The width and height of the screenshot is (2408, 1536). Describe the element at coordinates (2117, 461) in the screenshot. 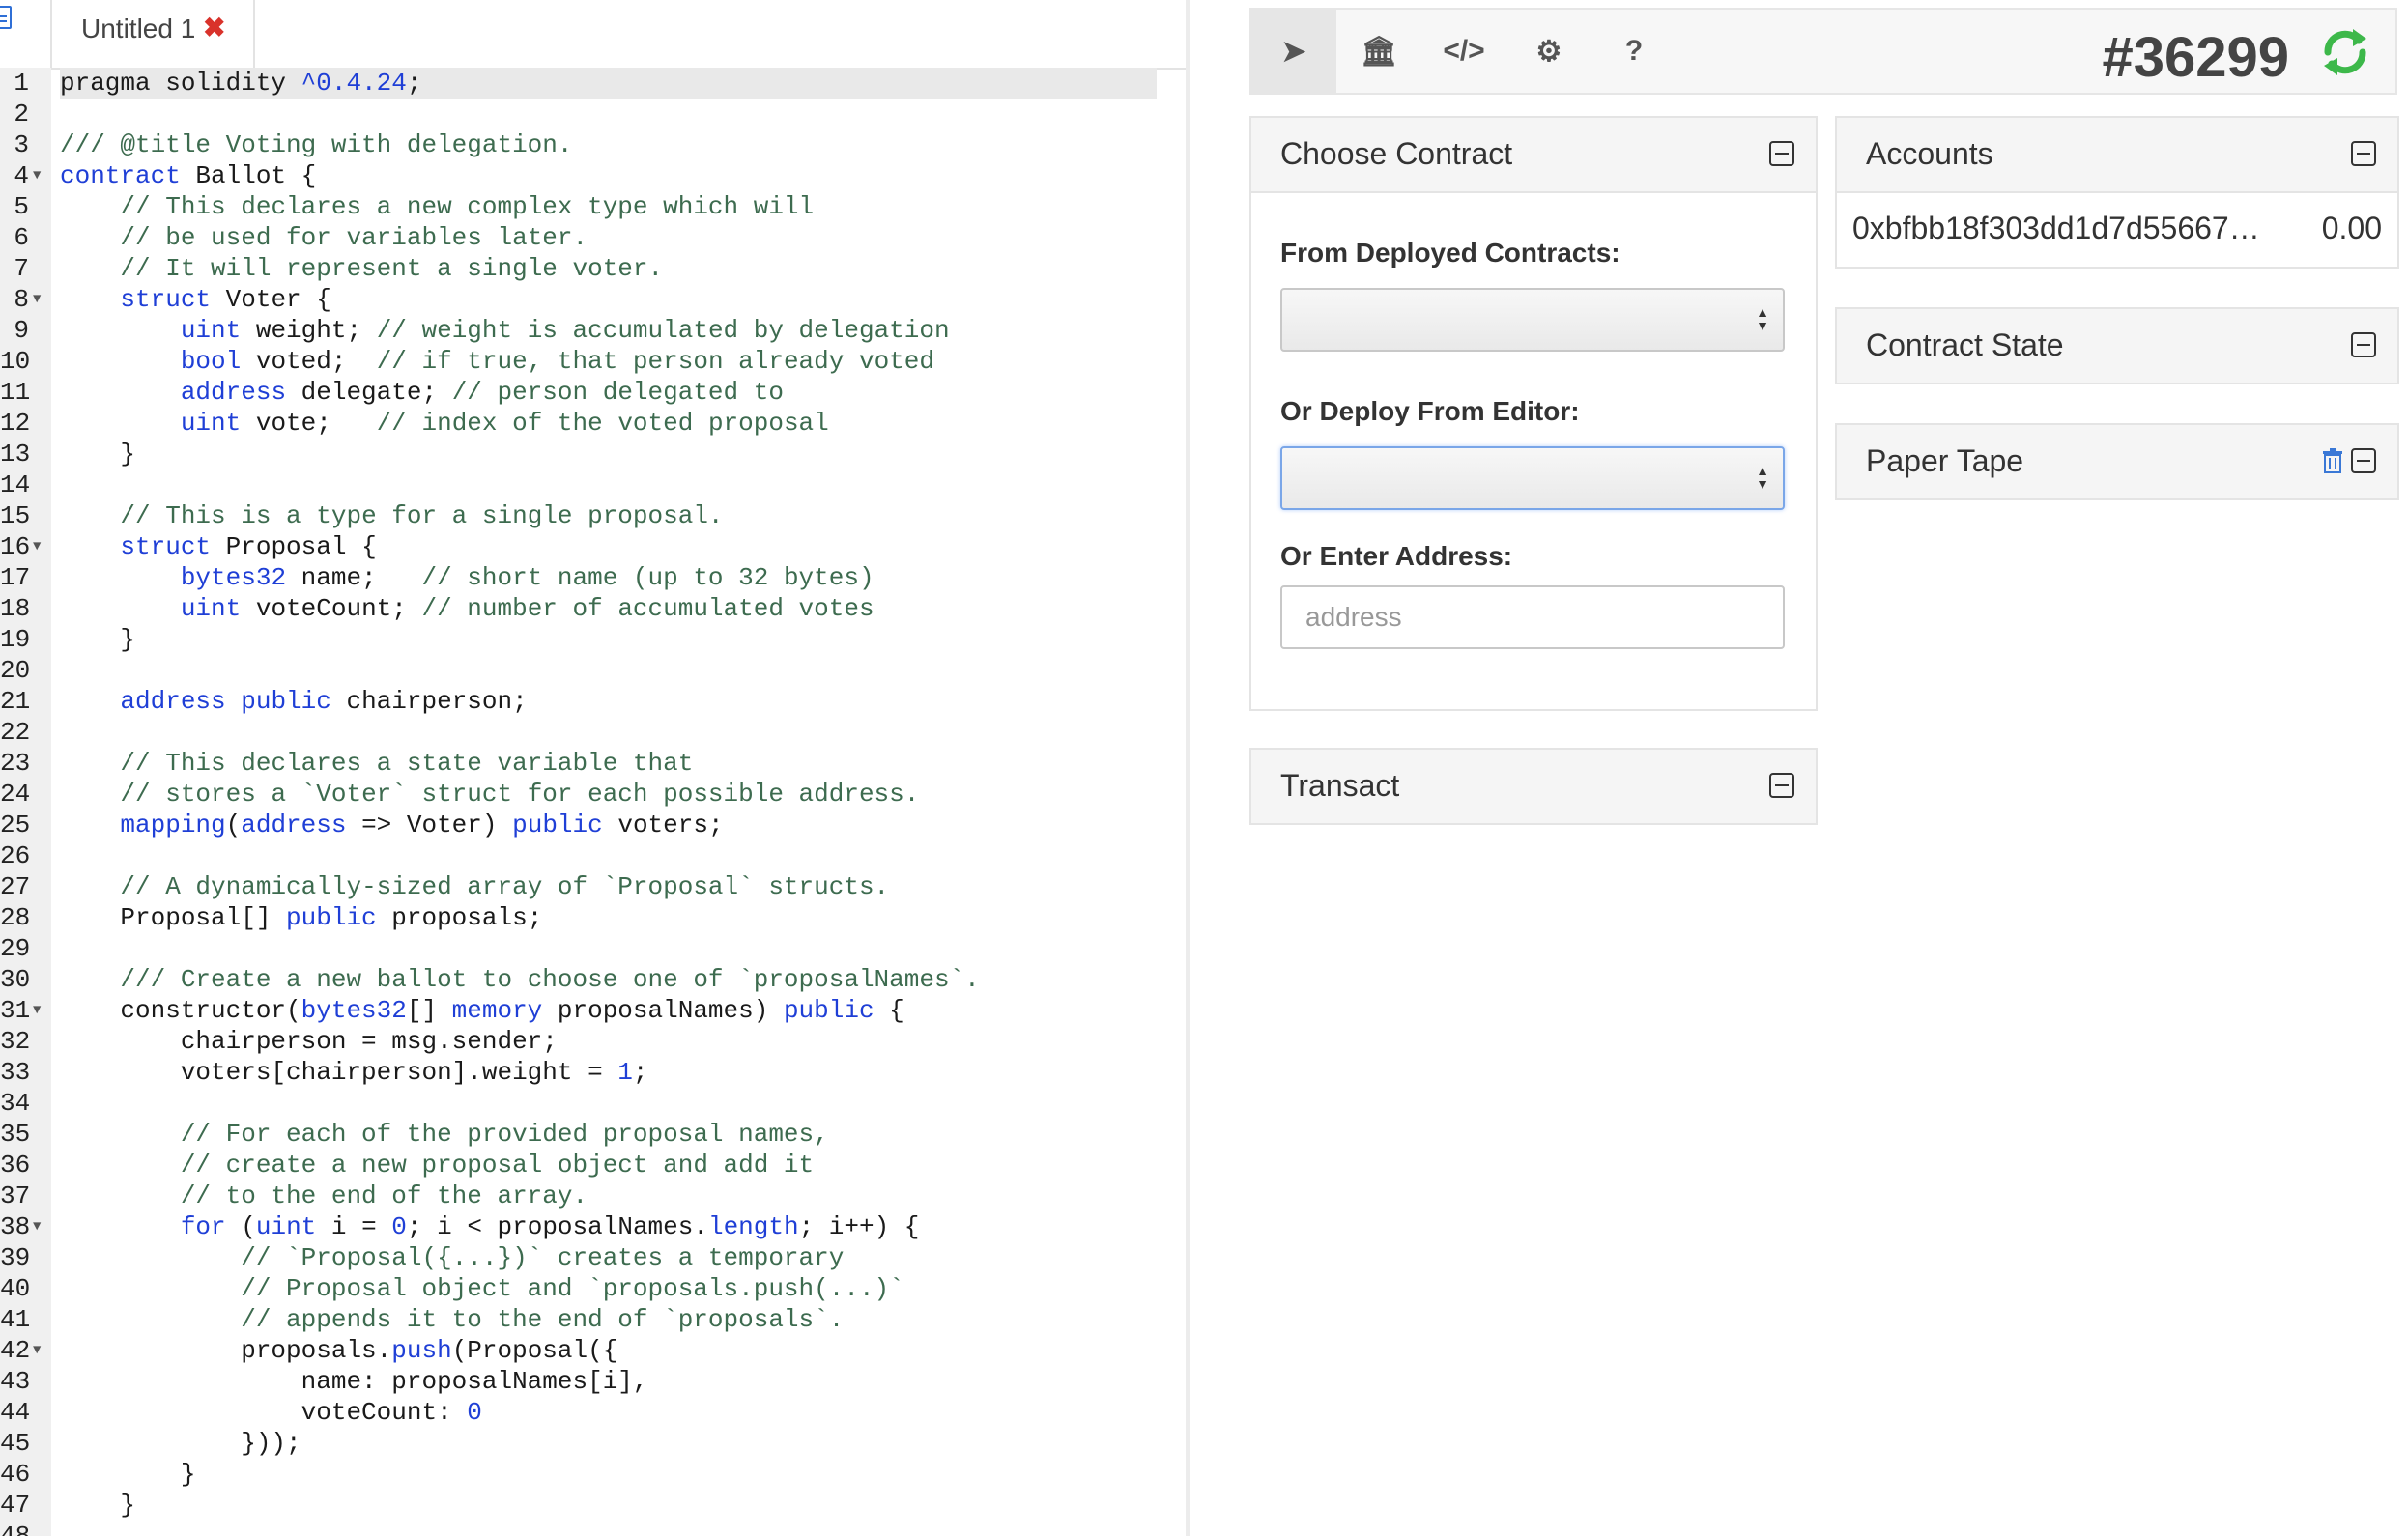

I see `paper-tape-header: Paper Tape` at that location.